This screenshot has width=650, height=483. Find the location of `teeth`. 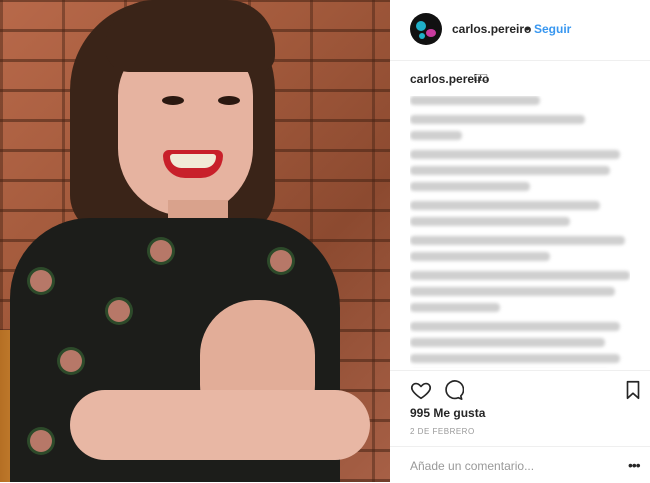

teeth is located at coordinates (193, 161).